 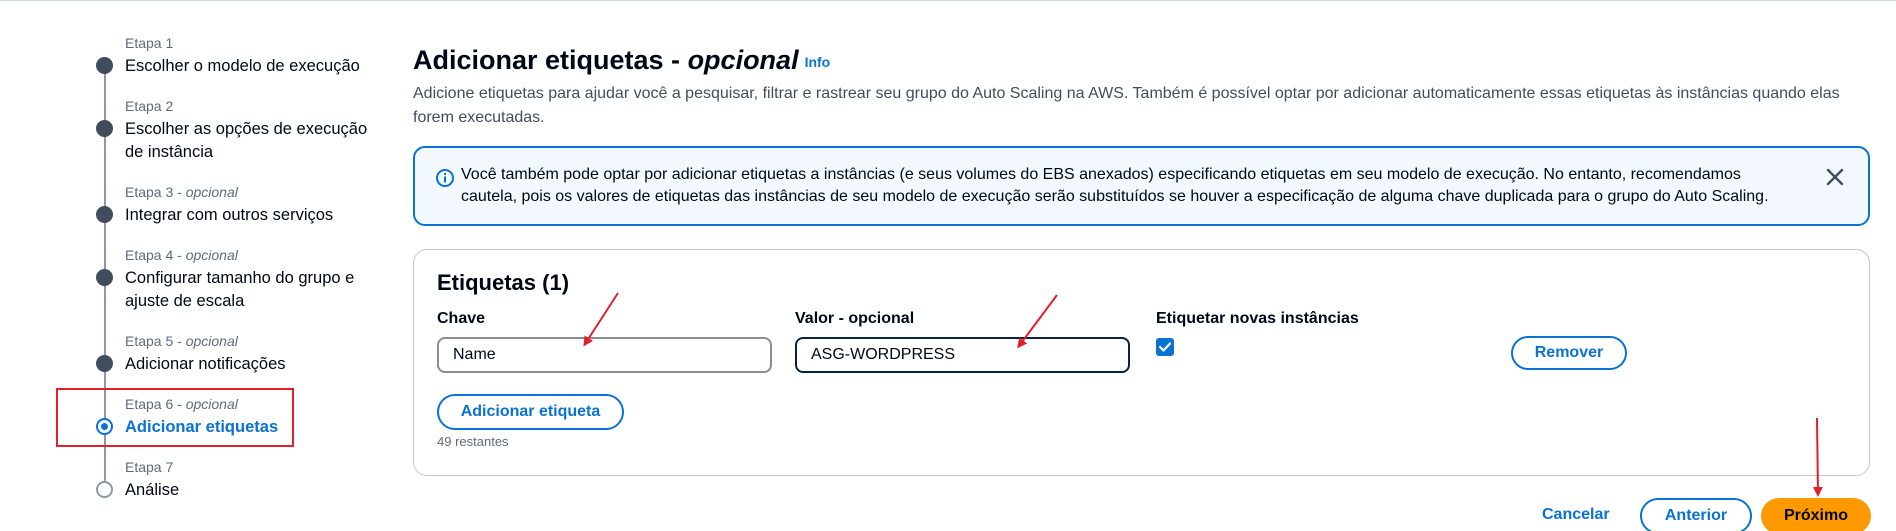 I want to click on tag-new-instances-label: Etiquetar novas instâncias, so click(x=1257, y=318).